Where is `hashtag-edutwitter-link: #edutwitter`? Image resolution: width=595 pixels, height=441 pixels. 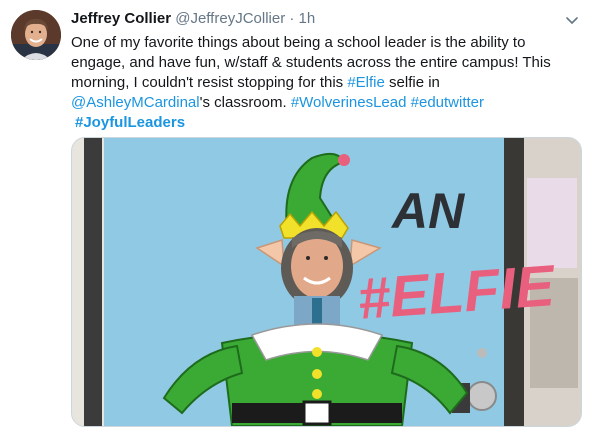 hashtag-edutwitter-link: #edutwitter is located at coordinates (447, 102).